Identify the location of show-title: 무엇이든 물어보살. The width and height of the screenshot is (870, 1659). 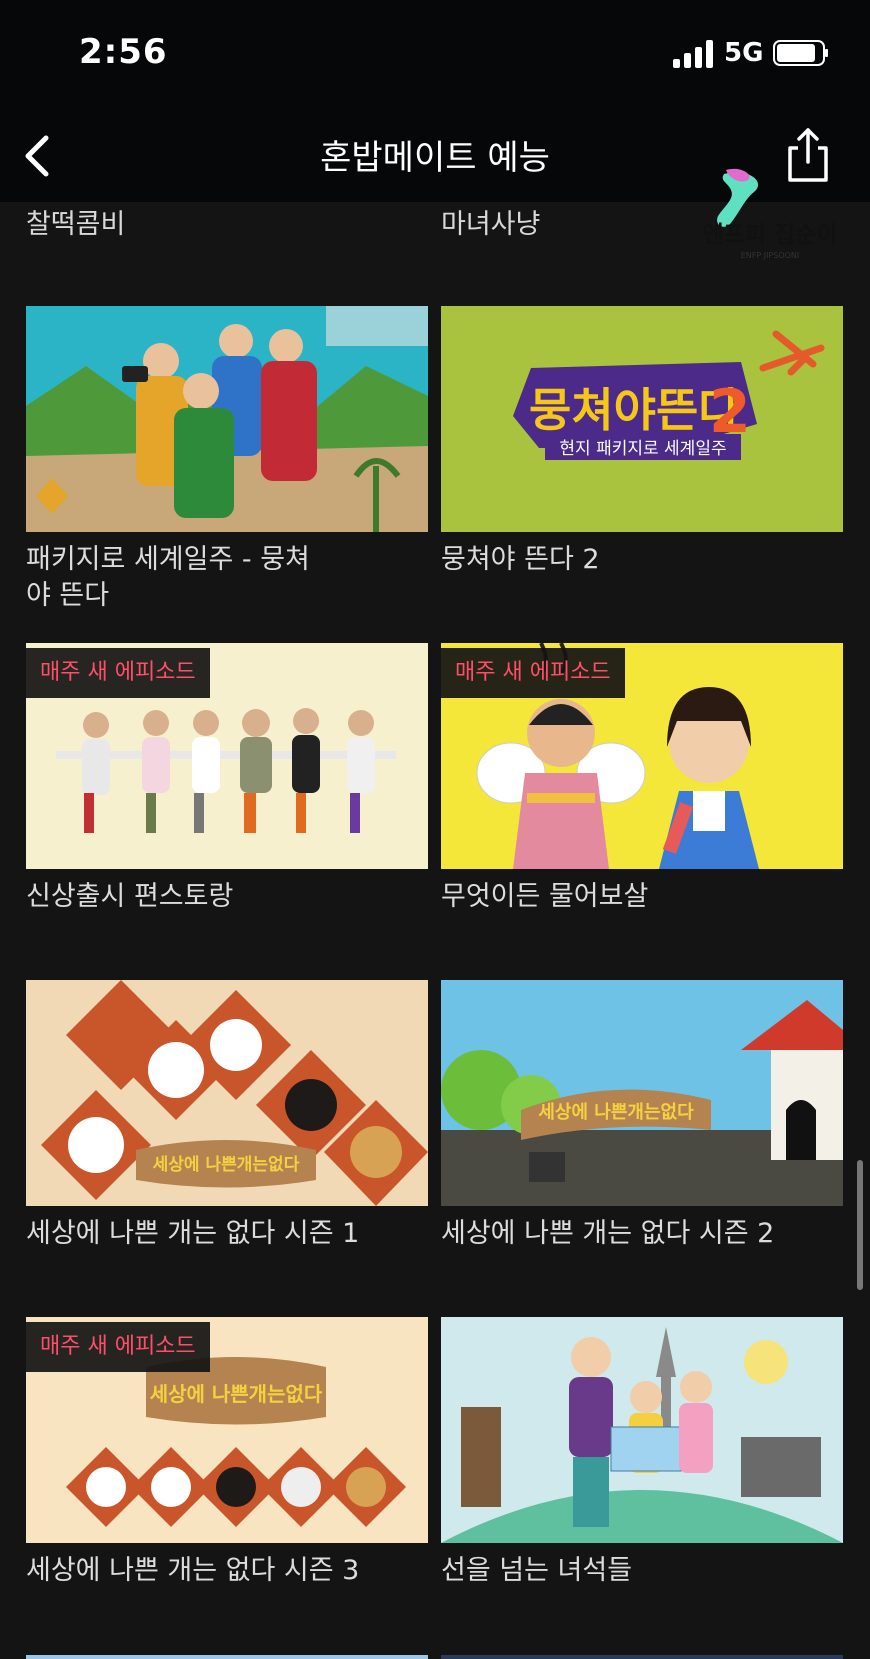
(586, 897).